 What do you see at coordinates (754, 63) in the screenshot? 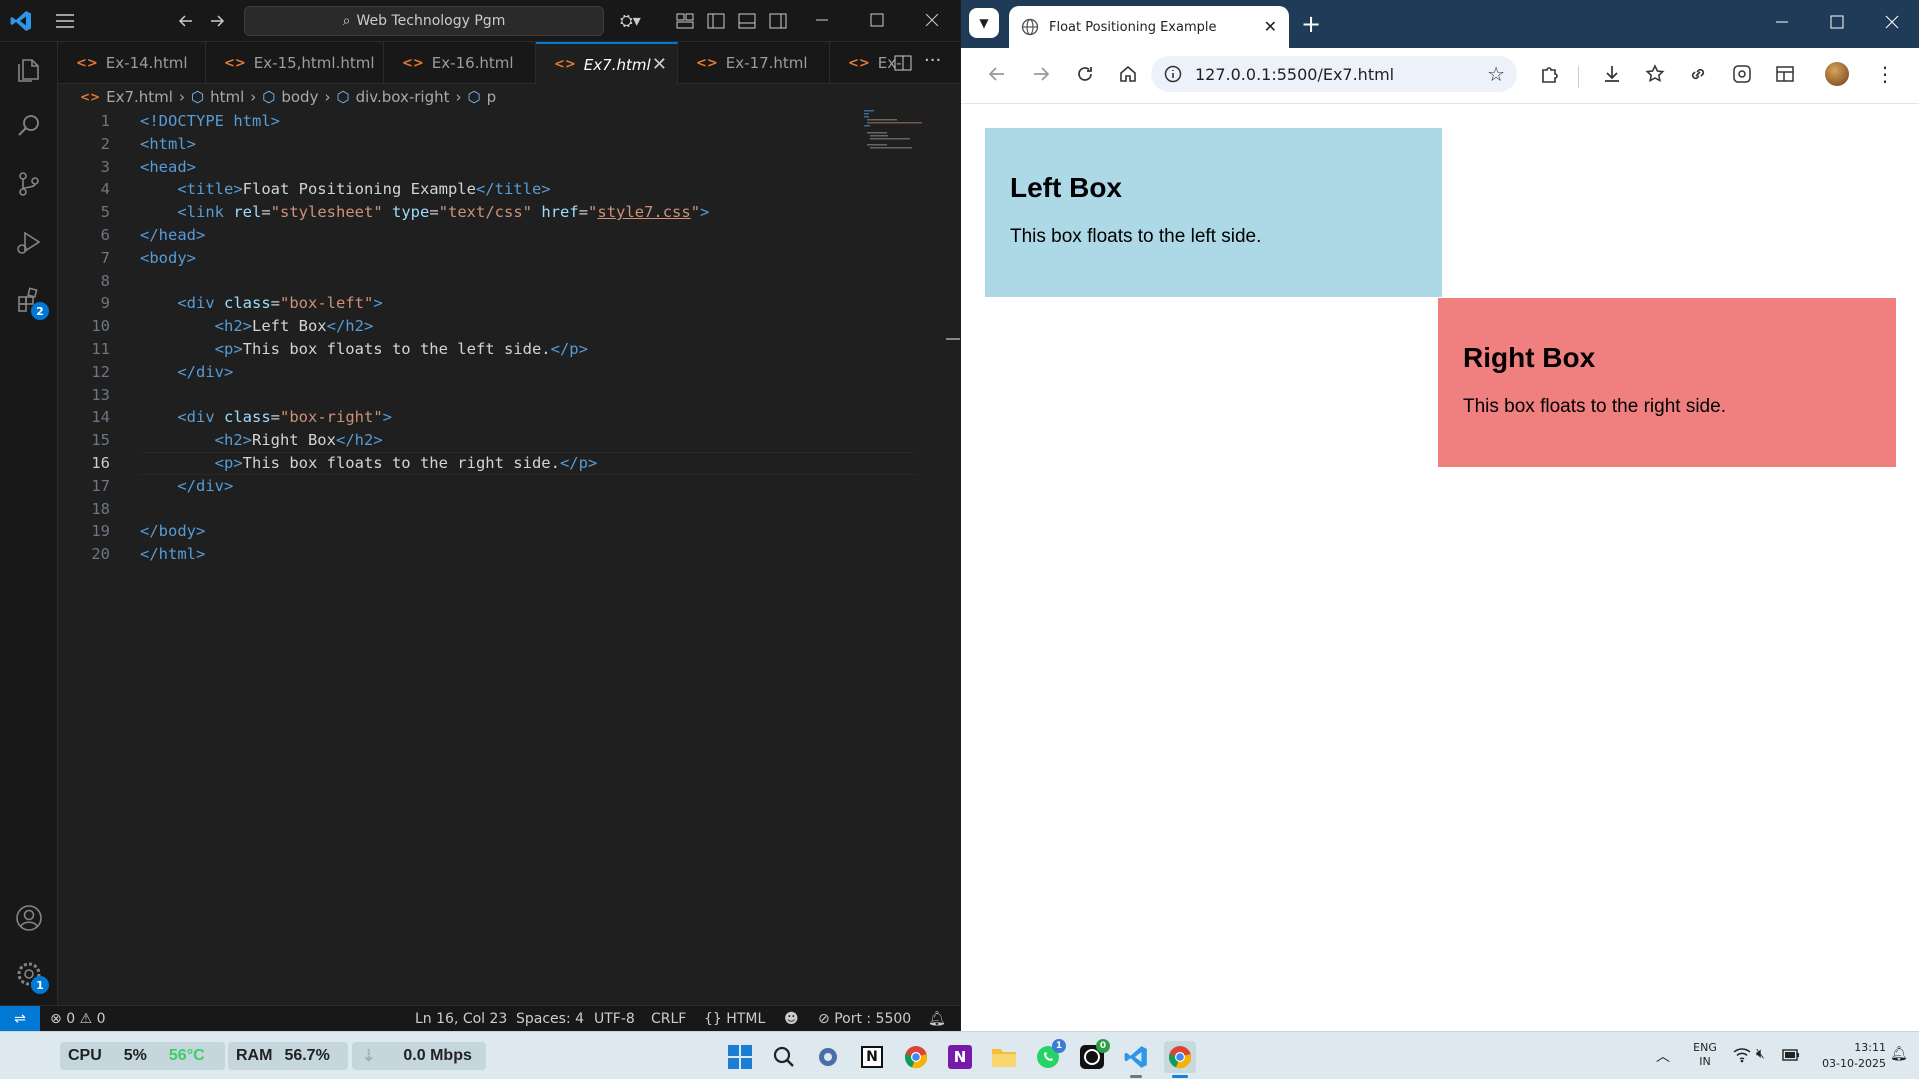
I see `tab-ex-17: <> Ex-17.html` at bounding box center [754, 63].